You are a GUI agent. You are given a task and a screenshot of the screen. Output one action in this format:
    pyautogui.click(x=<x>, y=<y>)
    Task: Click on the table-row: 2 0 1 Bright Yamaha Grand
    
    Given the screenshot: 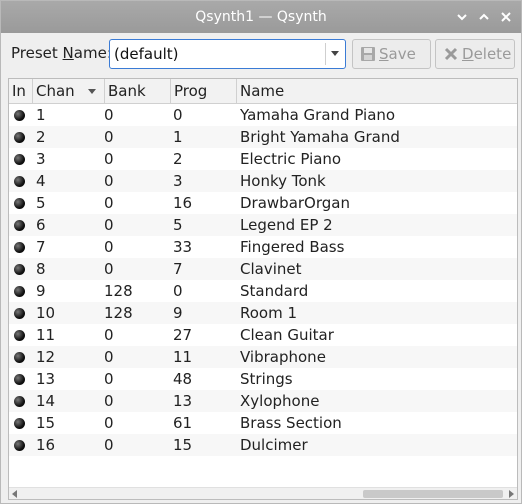 What is the action you would take?
    pyautogui.click(x=263, y=137)
    